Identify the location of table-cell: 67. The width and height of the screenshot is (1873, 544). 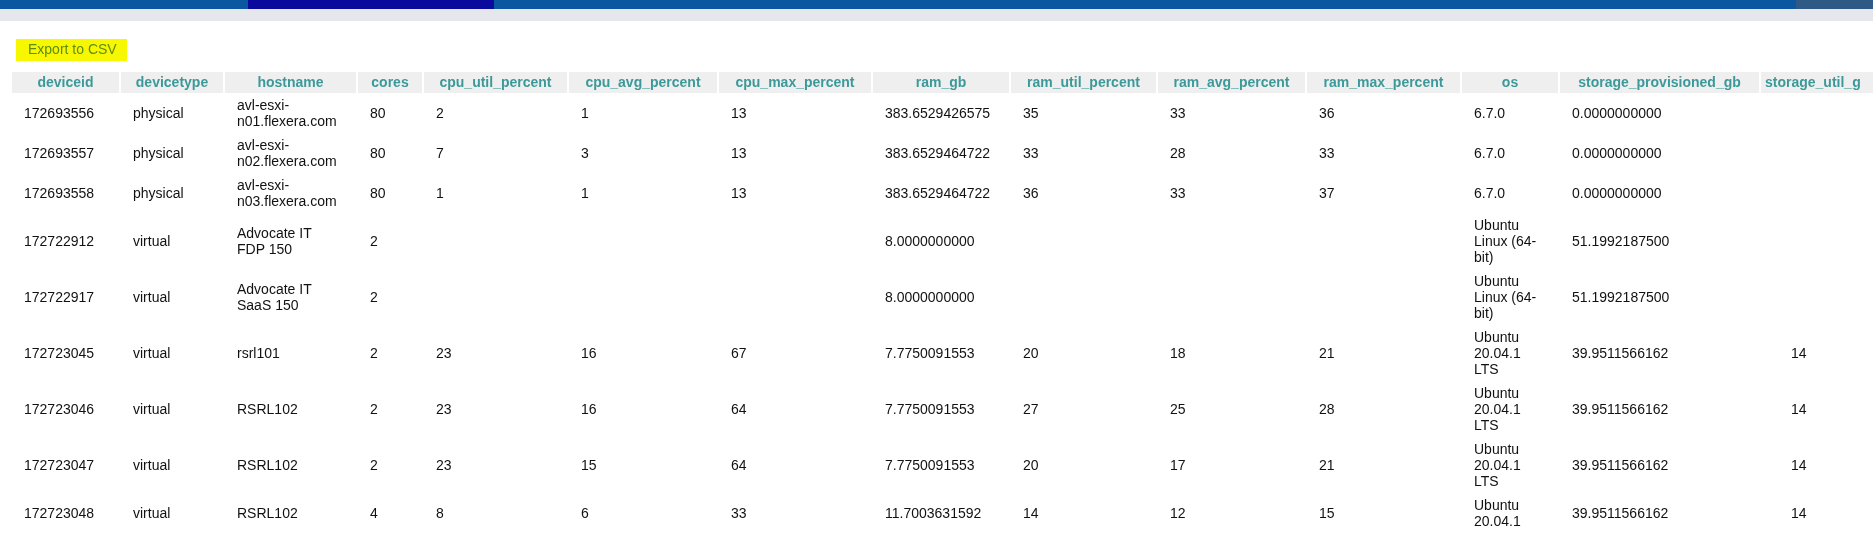
(739, 353).